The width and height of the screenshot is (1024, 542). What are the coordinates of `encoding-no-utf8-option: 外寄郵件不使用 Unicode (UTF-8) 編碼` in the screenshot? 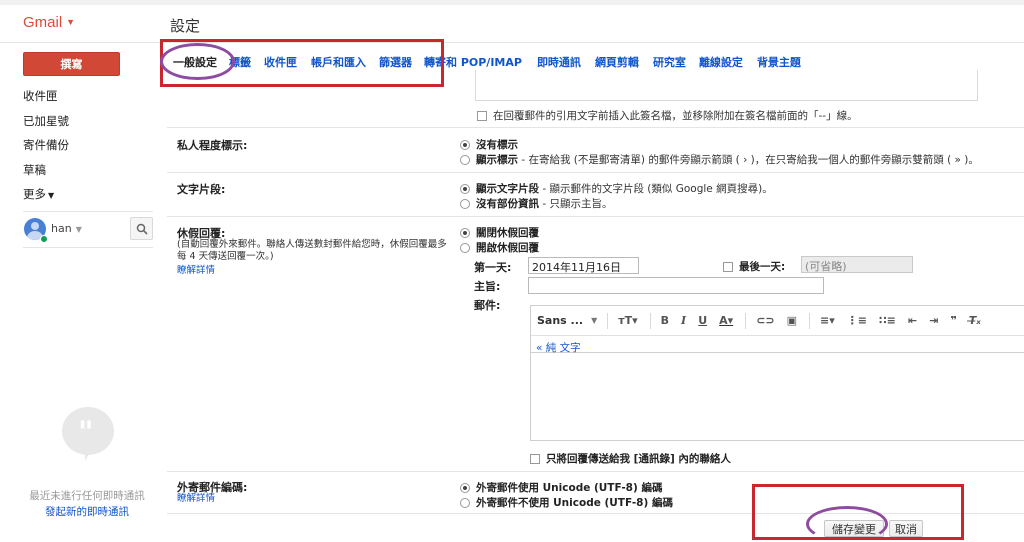 It's located at (566, 502).